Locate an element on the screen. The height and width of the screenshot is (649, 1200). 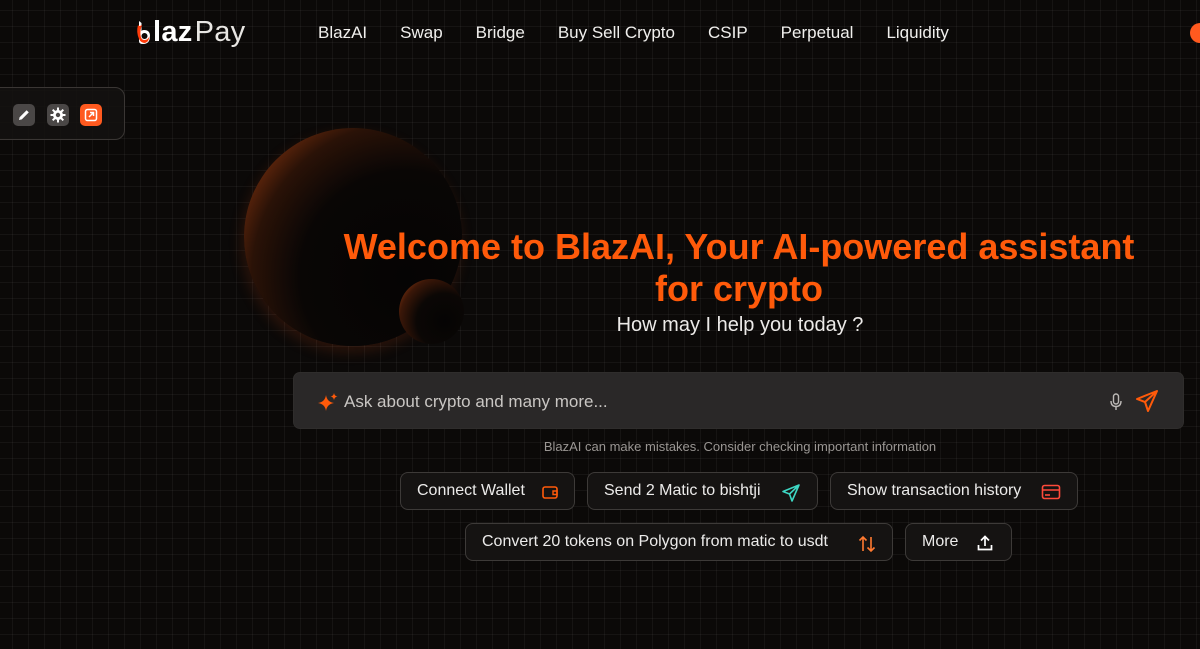
nav-item-perpetual: Perpetual is located at coordinates (817, 33).